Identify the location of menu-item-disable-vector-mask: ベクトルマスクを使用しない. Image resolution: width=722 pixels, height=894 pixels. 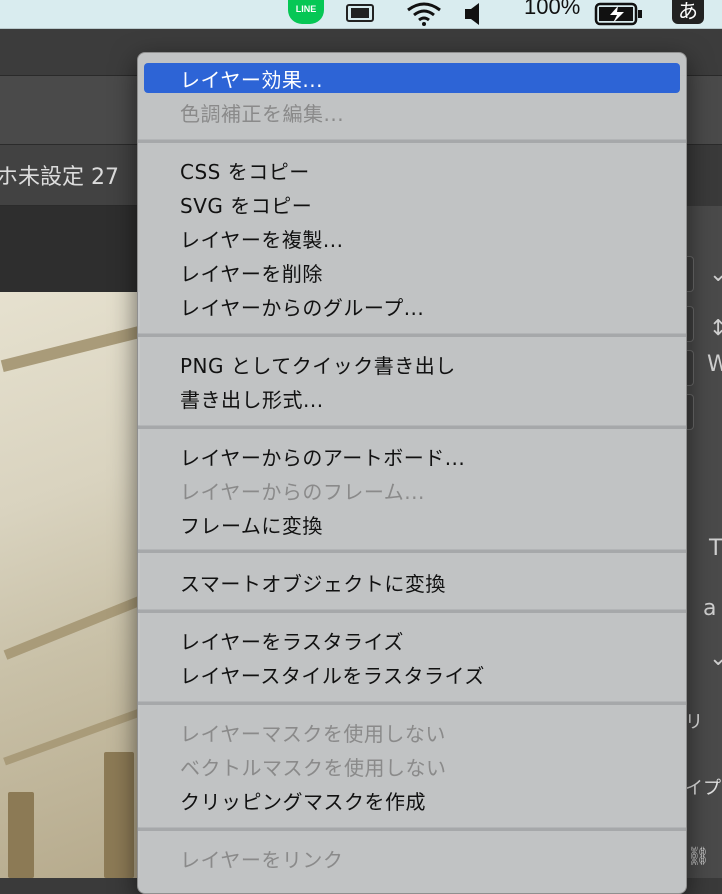
(412, 766).